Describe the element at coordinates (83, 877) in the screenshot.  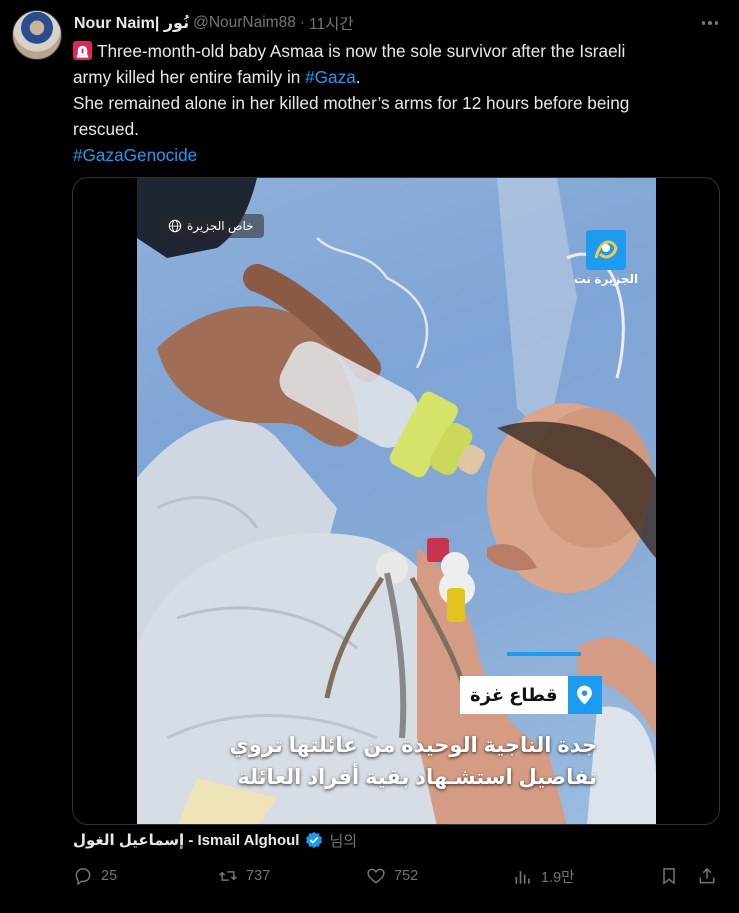
I see `reply-icon` at that location.